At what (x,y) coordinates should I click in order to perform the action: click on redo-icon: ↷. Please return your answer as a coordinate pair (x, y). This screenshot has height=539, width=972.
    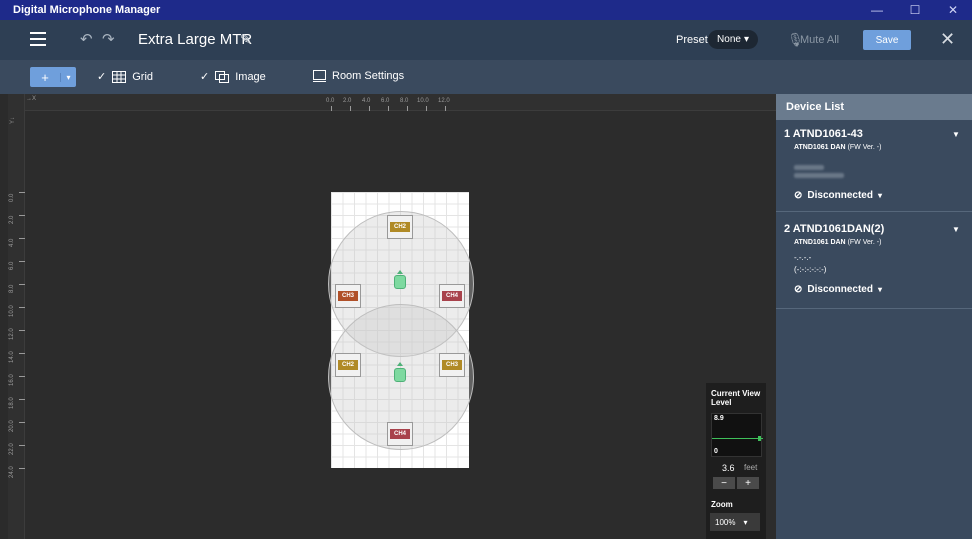
    Looking at the image, I should click on (108, 39).